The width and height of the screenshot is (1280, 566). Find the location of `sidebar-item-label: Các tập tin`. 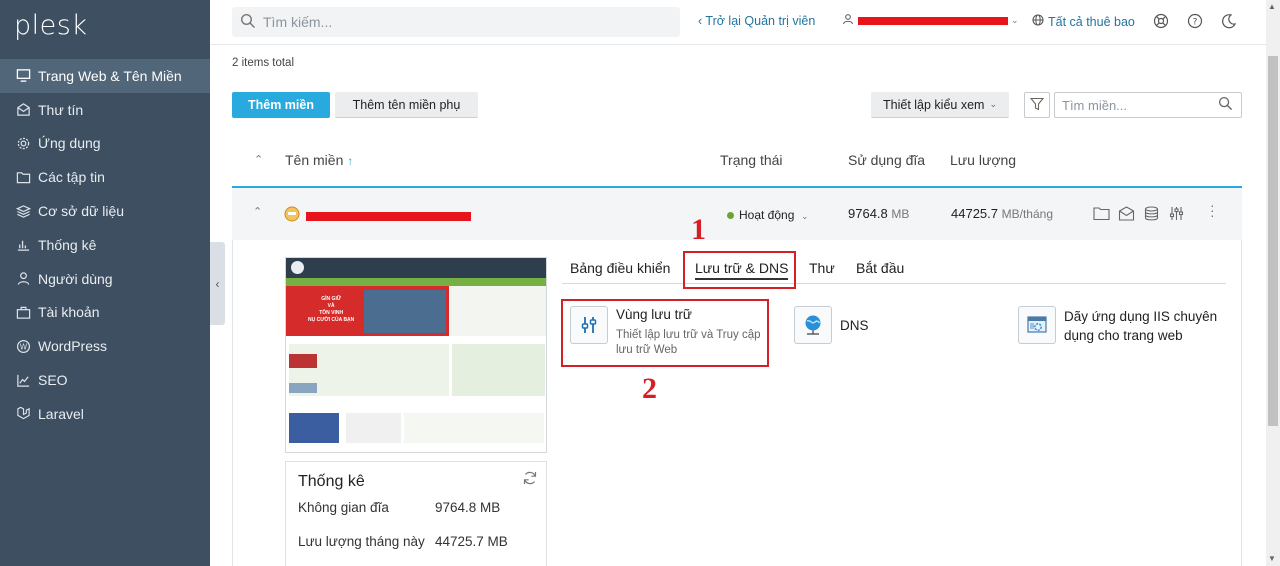

sidebar-item-label: Các tập tin is located at coordinates (71, 177).